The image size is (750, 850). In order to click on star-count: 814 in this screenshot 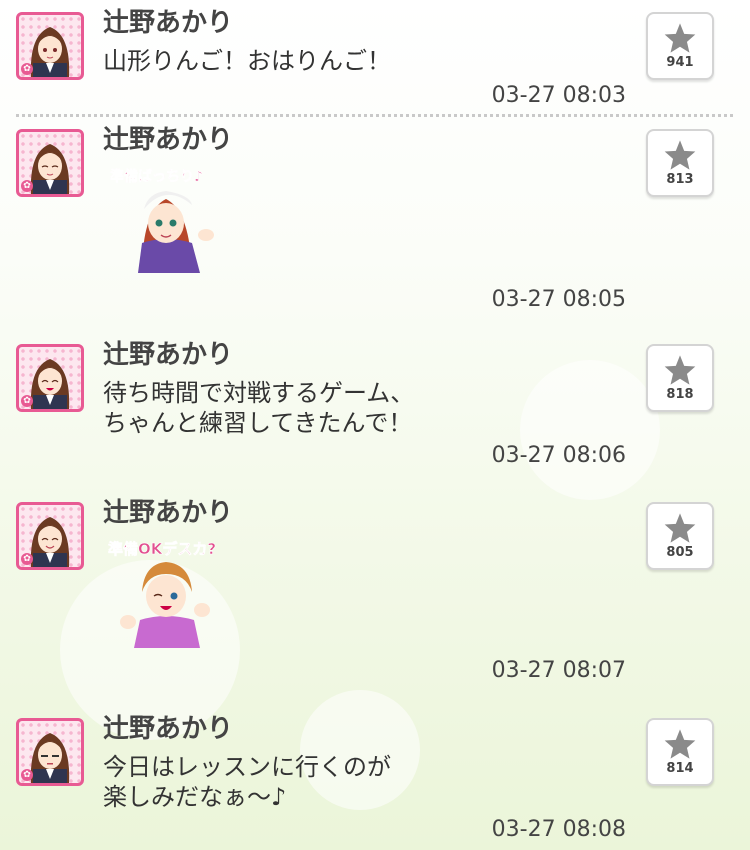, I will do `click(680, 768)`.